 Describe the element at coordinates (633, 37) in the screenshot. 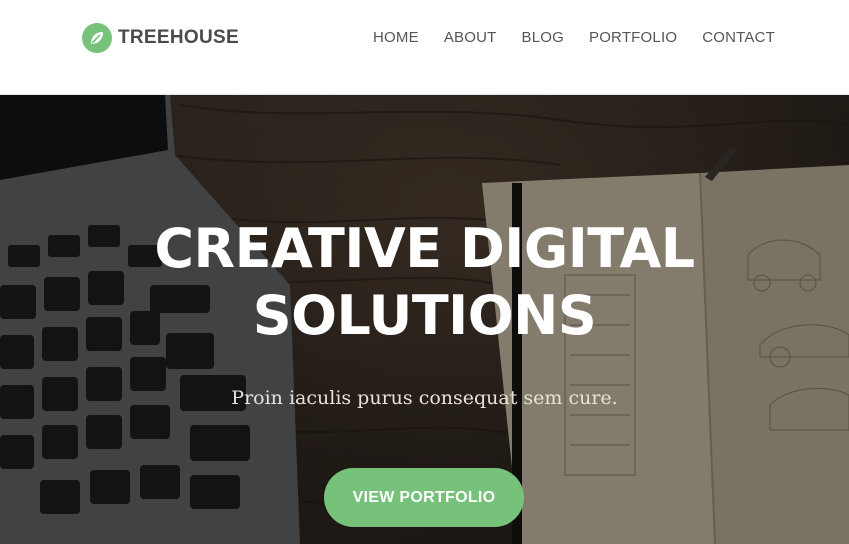

I see `nav-portfolio: PORTFOLIO` at that location.